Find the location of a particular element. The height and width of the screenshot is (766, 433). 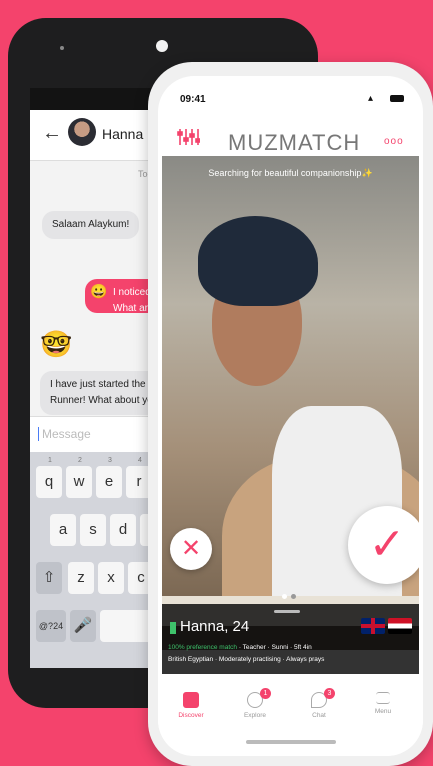

home-icon is located at coordinates (191, 700).